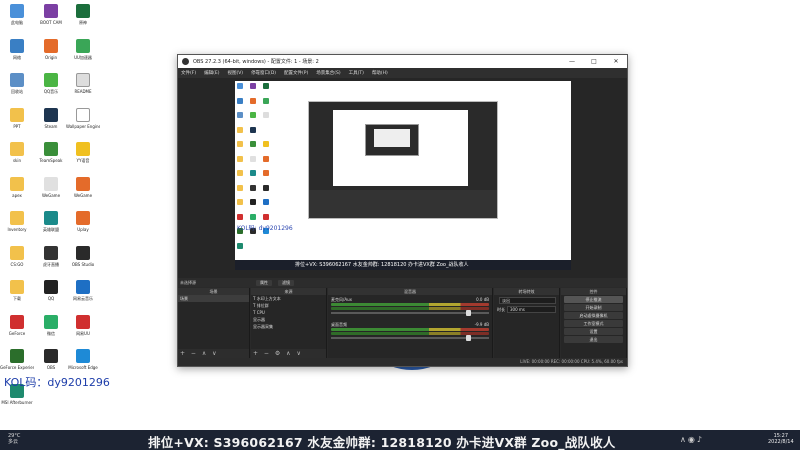  I want to click on network-icon: ◉, so click(692, 439).